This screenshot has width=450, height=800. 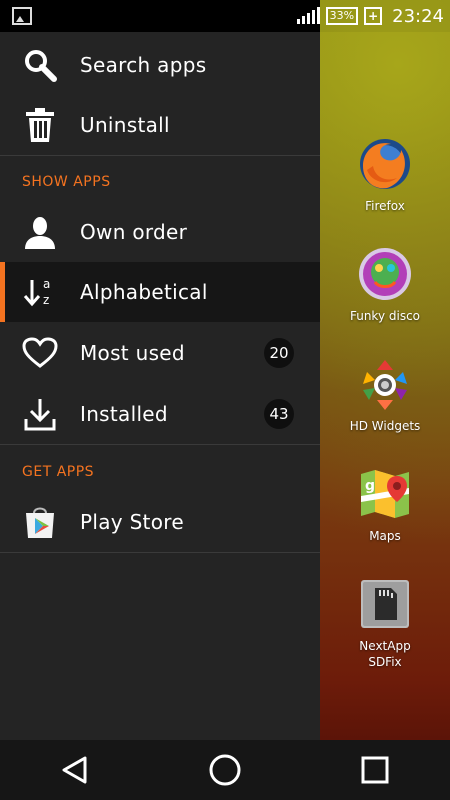 I want to click on count-badge: 43, so click(x=279, y=414).